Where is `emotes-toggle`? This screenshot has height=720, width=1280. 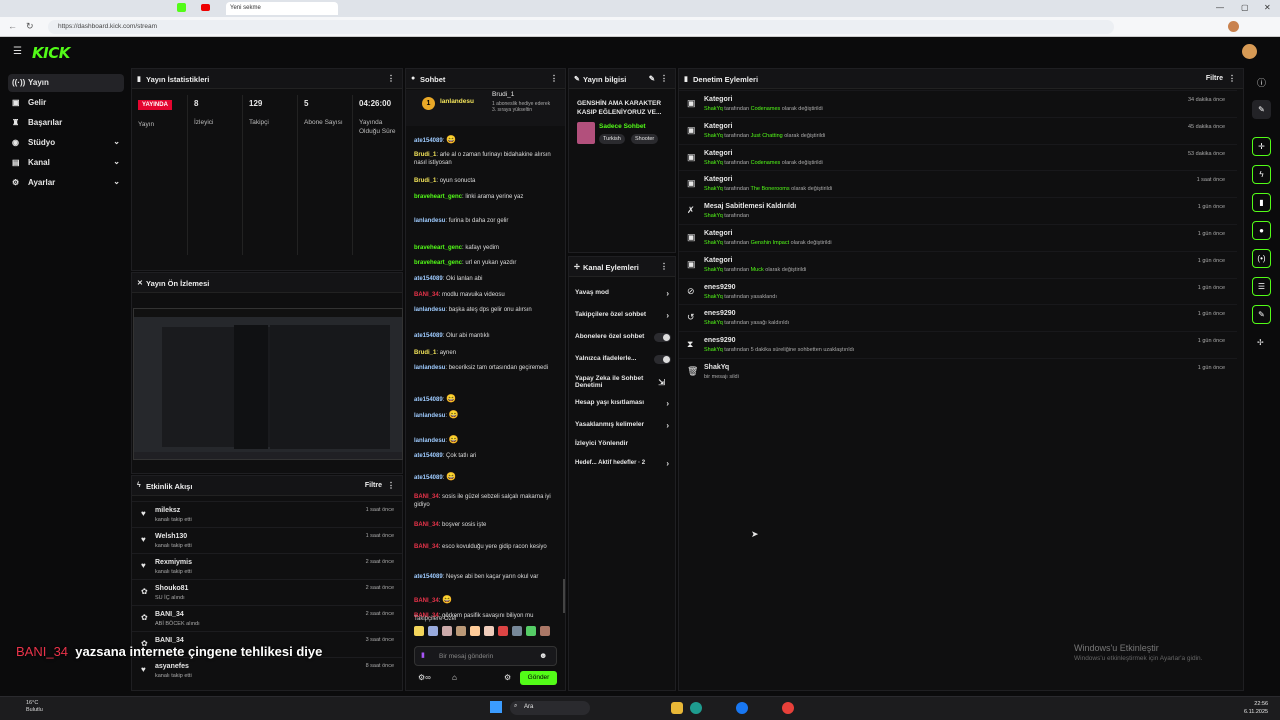 emotes-toggle is located at coordinates (662, 359).